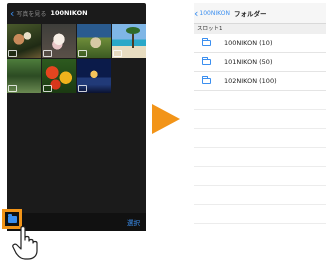 Image resolution: width=326 pixels, height=261 pixels. What do you see at coordinates (250, 81) in the screenshot?
I see `folder-label: 102NIKON (100)` at bounding box center [250, 81].